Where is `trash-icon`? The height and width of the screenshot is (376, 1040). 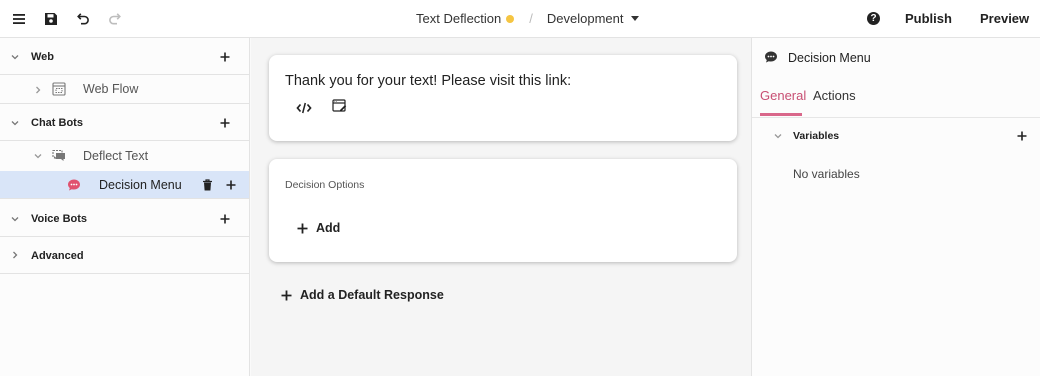
trash-icon is located at coordinates (207, 185).